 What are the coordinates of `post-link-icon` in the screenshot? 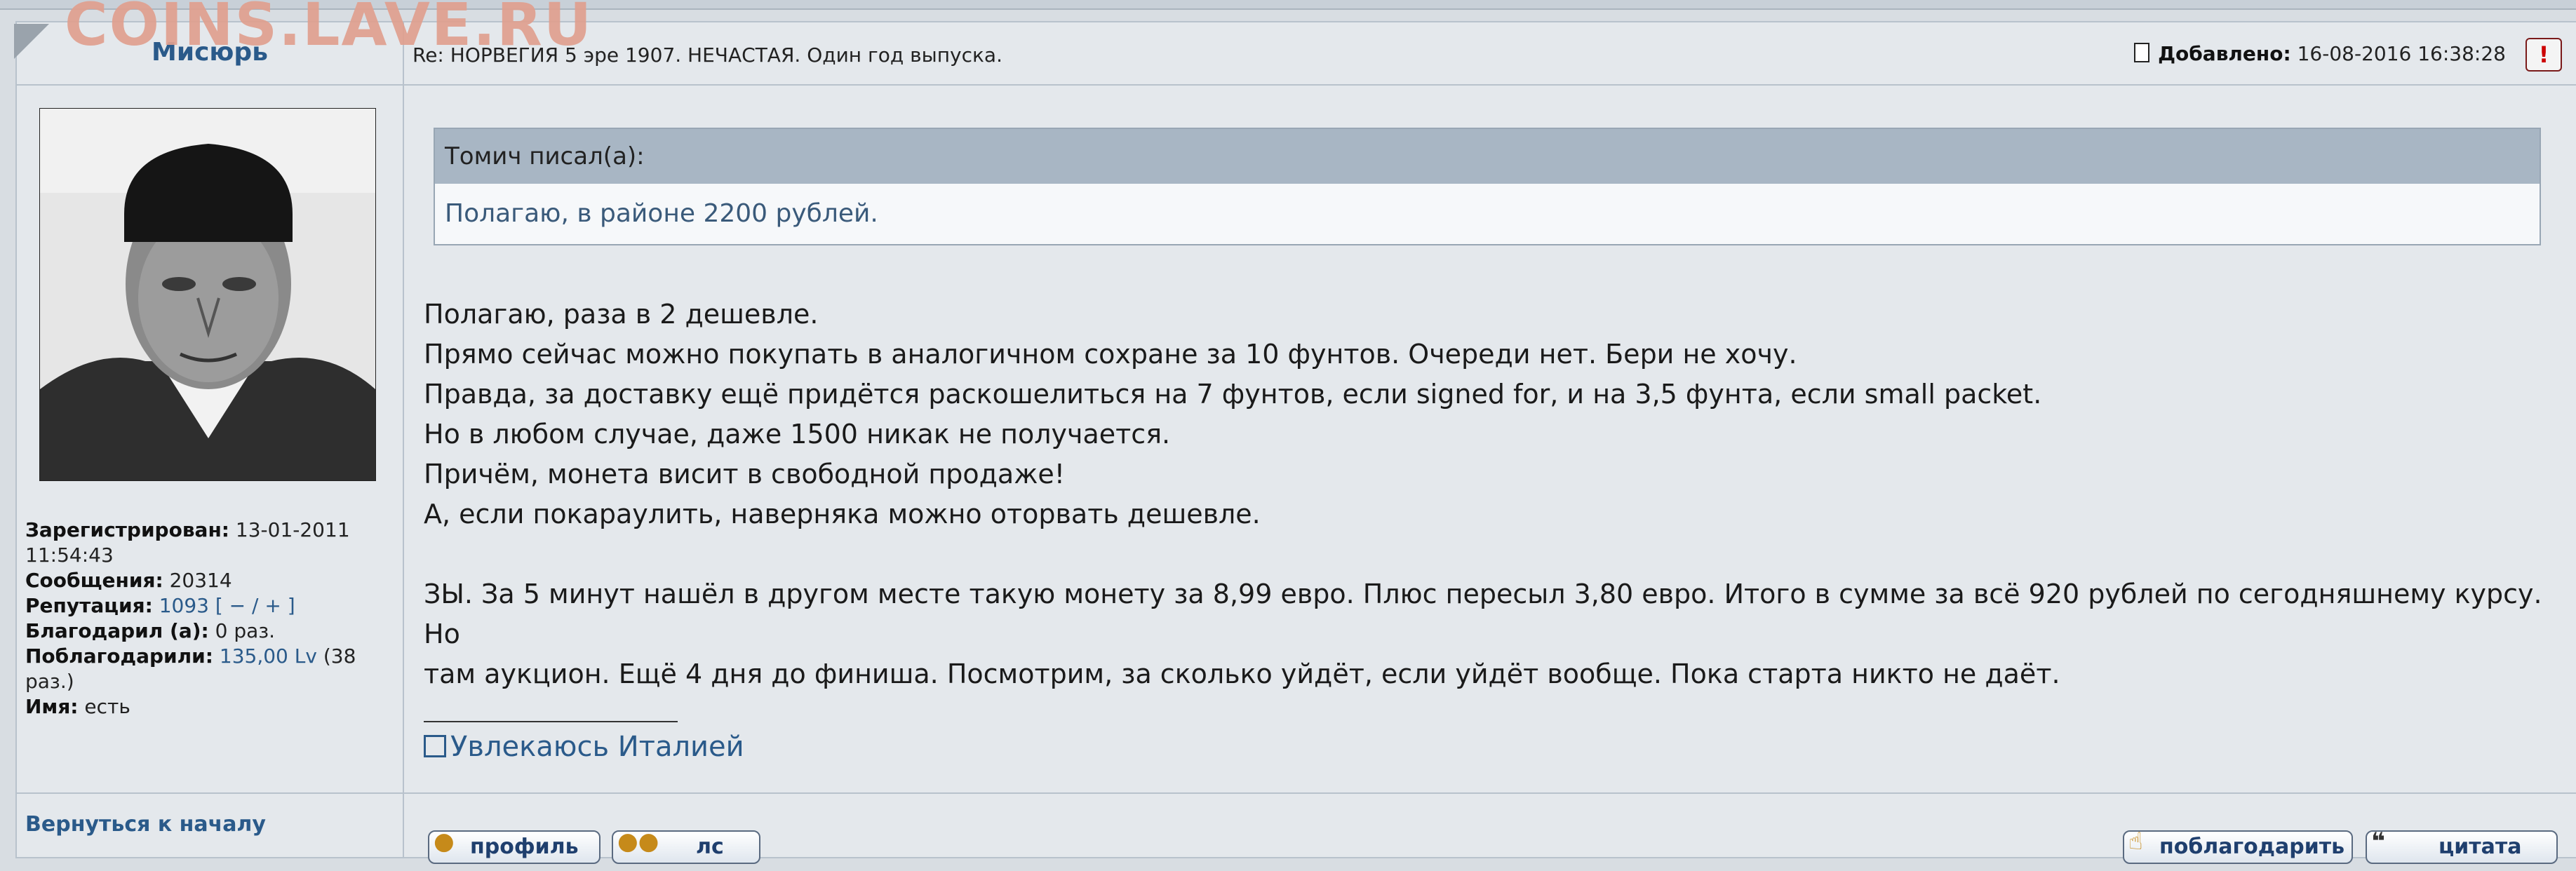 It's located at (2142, 52).